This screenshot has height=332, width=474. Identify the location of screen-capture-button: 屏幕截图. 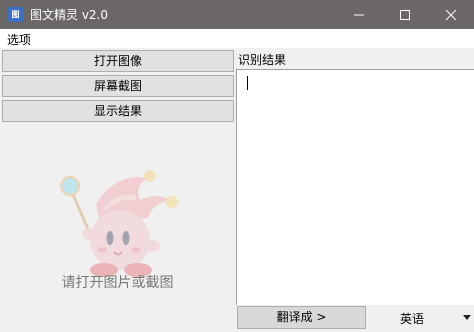
(118, 86).